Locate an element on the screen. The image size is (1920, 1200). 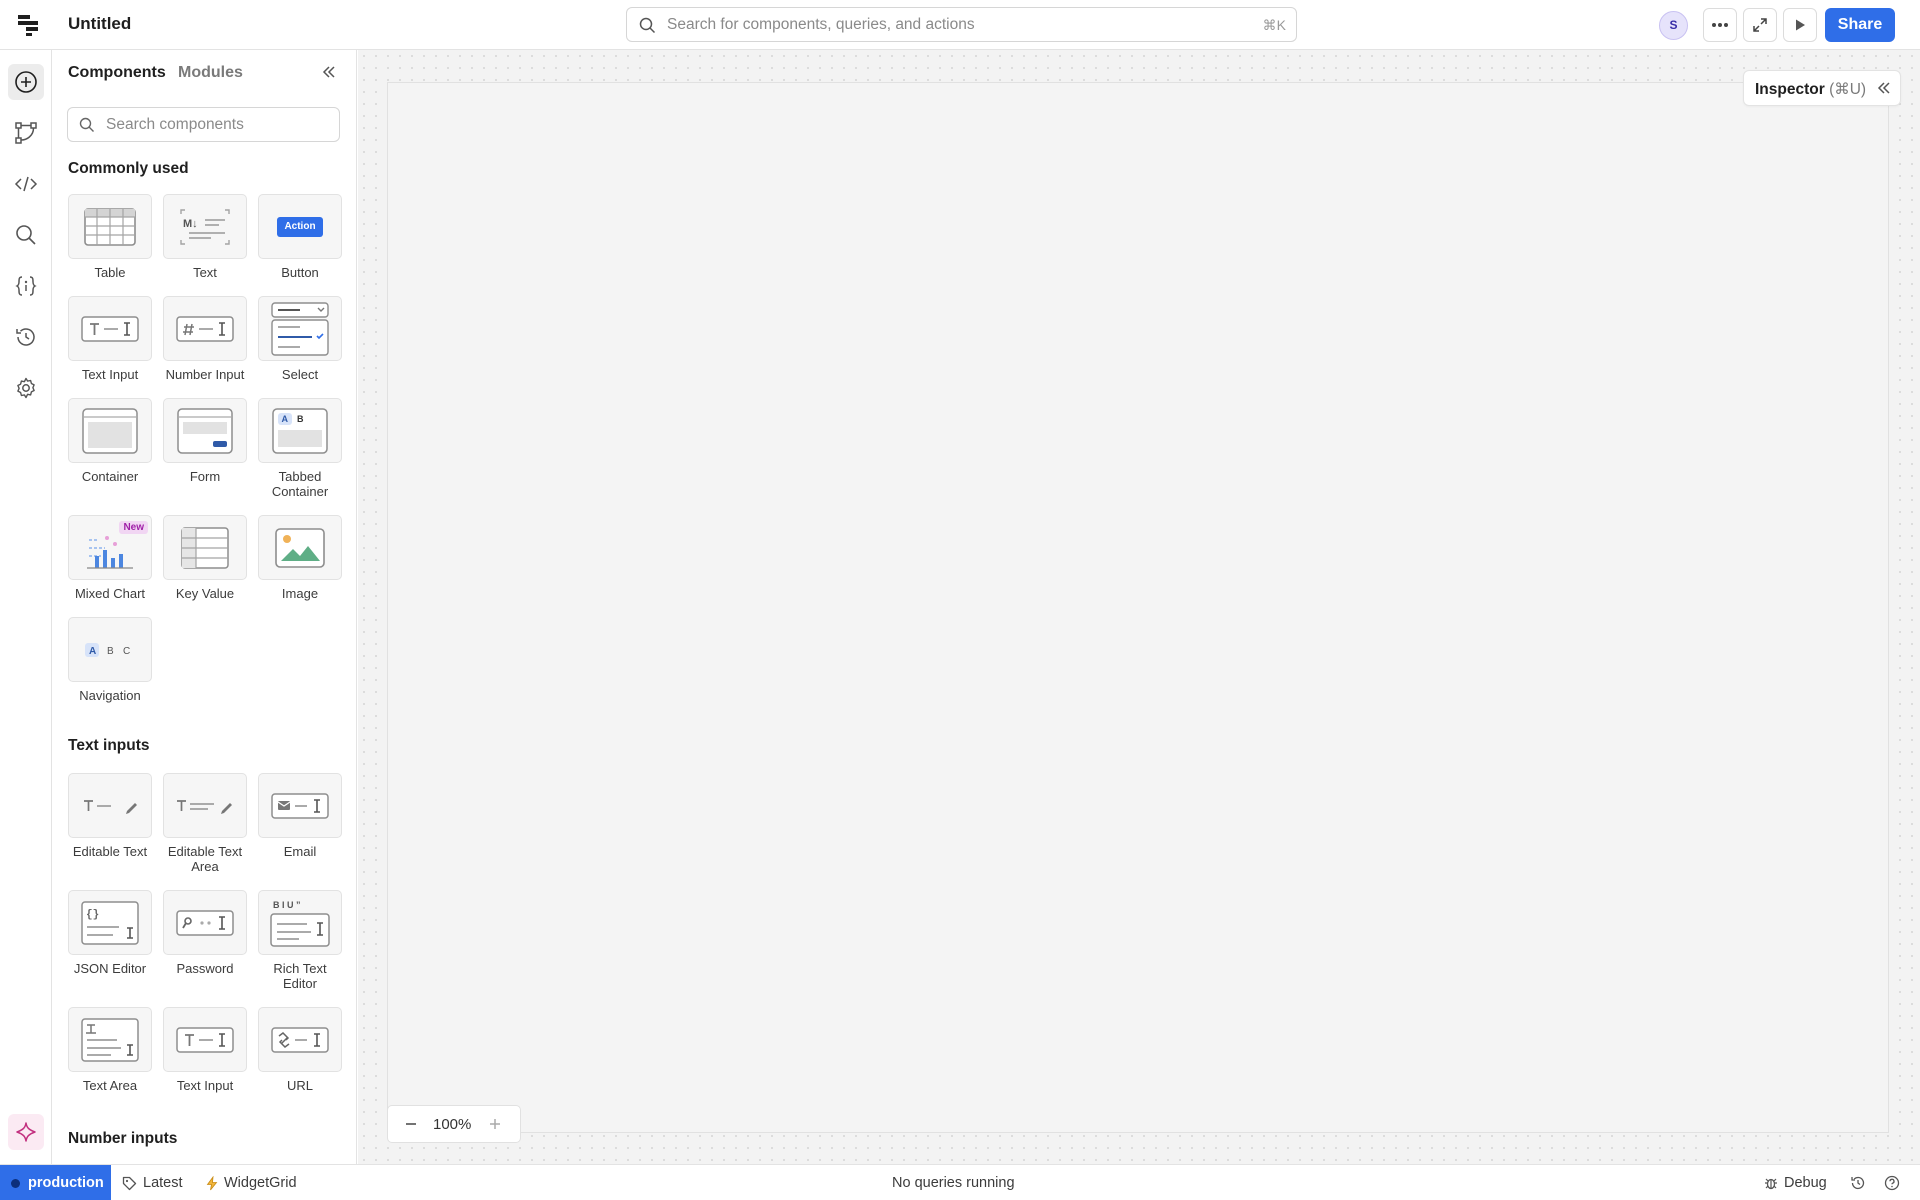
grid-selector: WidgetGrid is located at coordinates (251, 1183).